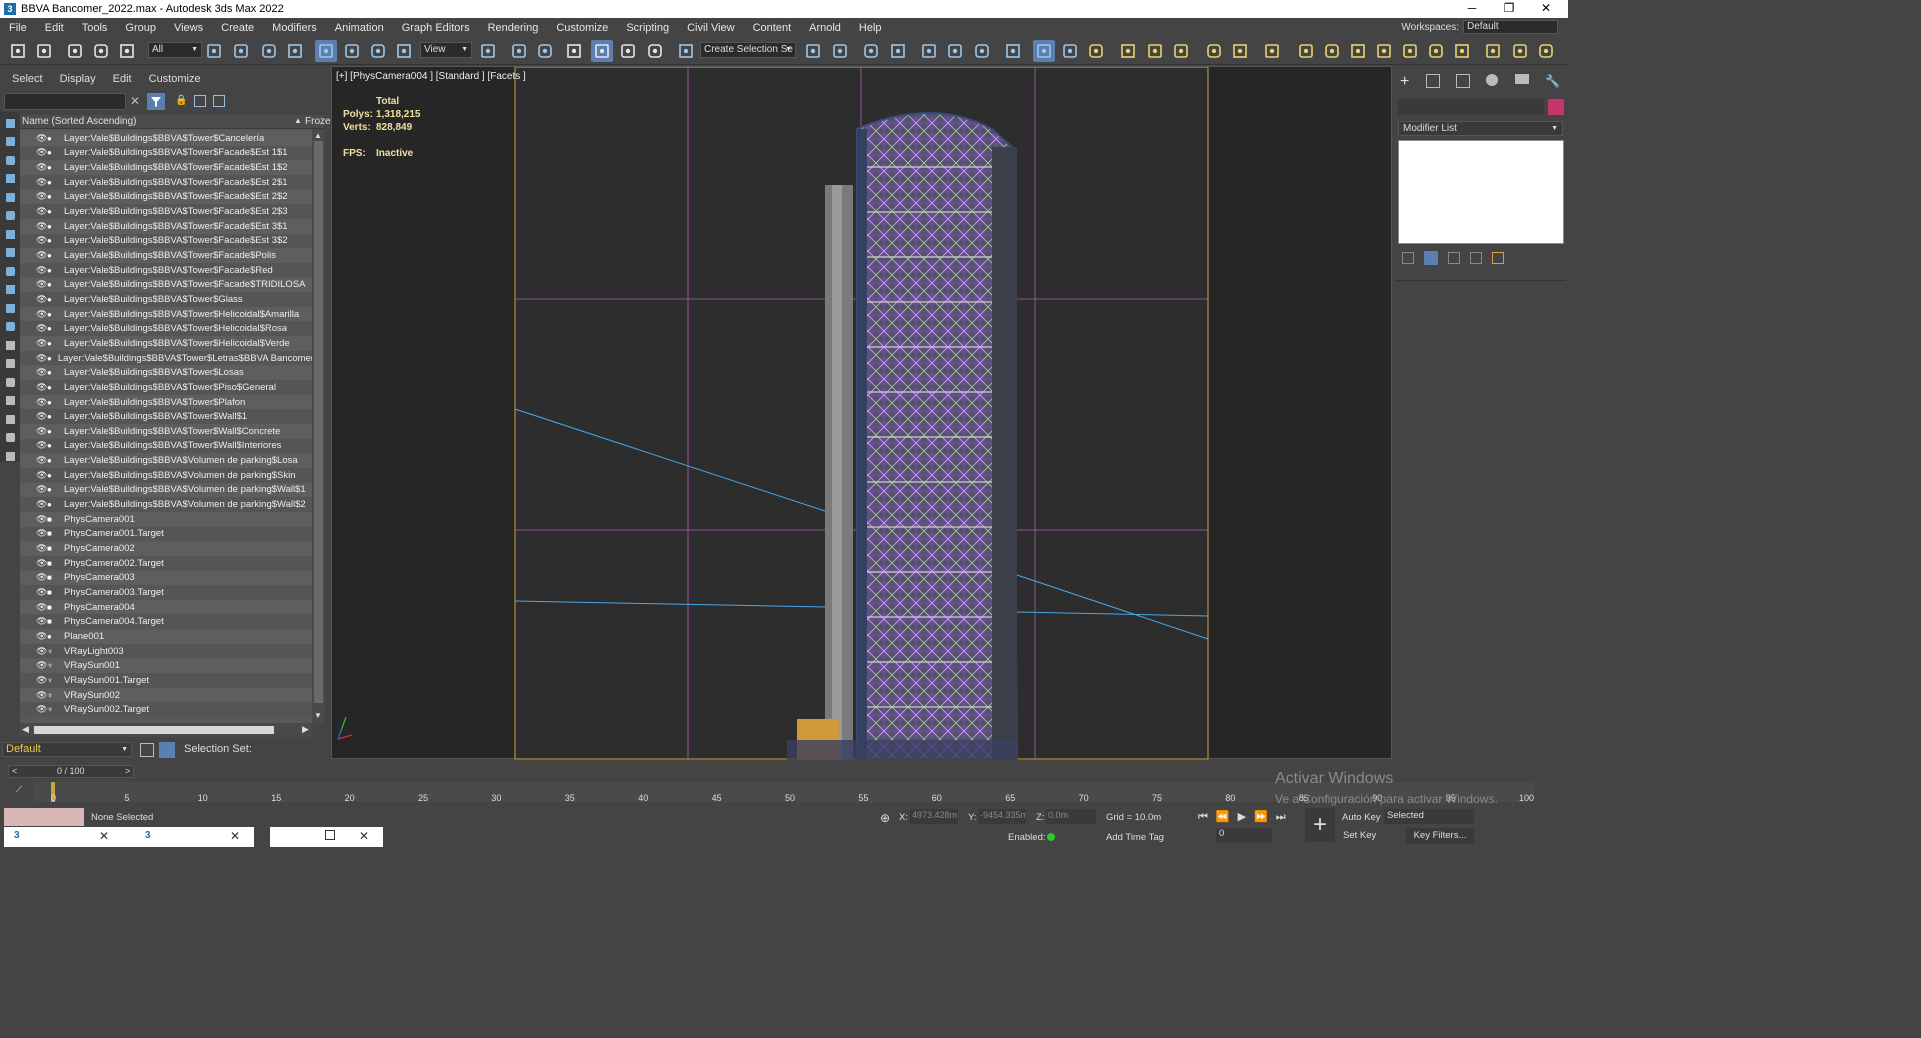 The height and width of the screenshot is (1038, 1921). What do you see at coordinates (18, 51) in the screenshot?
I see `undo-icon` at bounding box center [18, 51].